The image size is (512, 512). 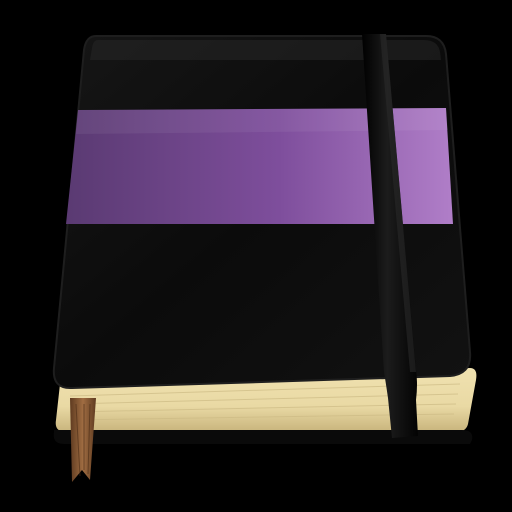 What do you see at coordinates (83, 440) in the screenshot?
I see `ribbon-bookmark` at bounding box center [83, 440].